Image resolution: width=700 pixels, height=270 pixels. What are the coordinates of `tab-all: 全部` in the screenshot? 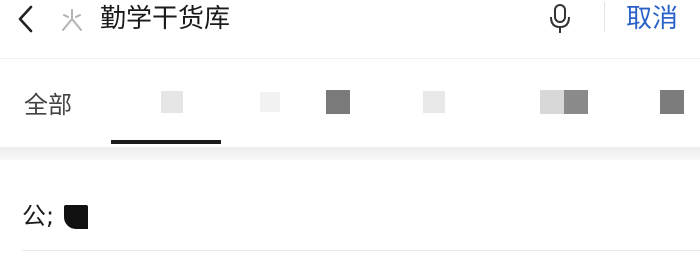 It's located at (48, 102).